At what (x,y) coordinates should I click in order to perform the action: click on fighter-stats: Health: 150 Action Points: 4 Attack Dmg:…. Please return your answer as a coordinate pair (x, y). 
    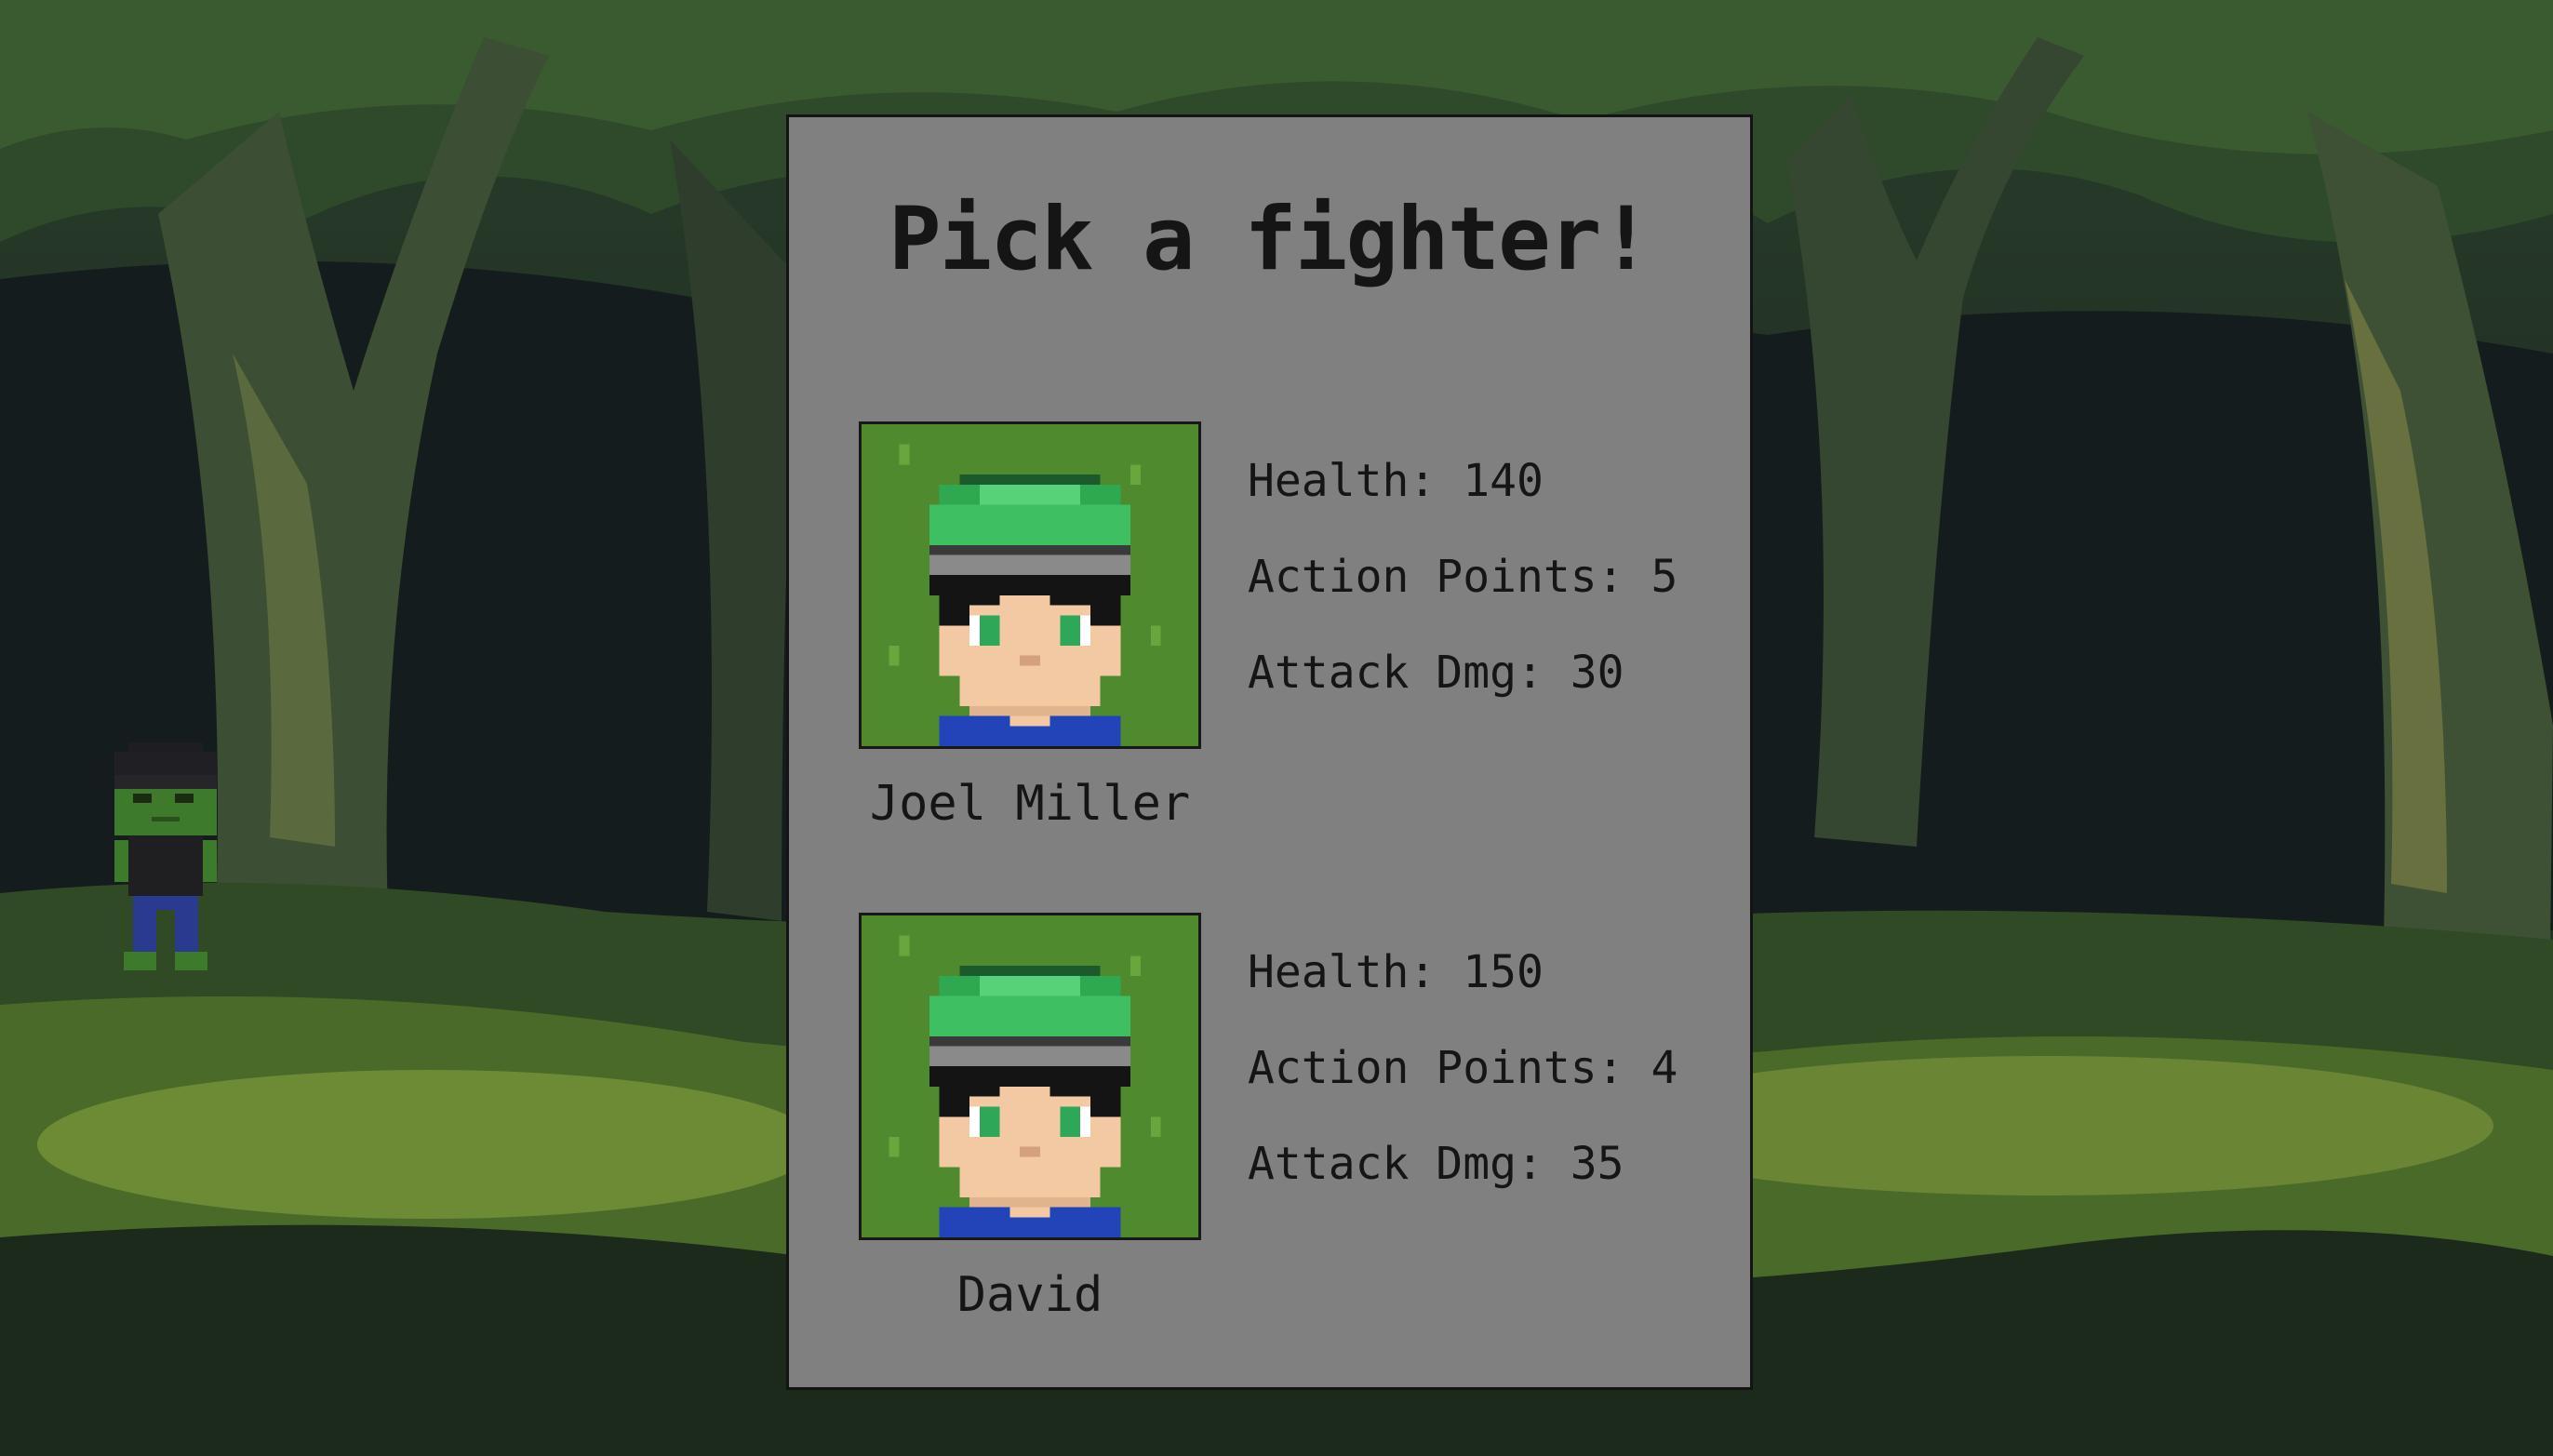
    Looking at the image, I should click on (1489, 1093).